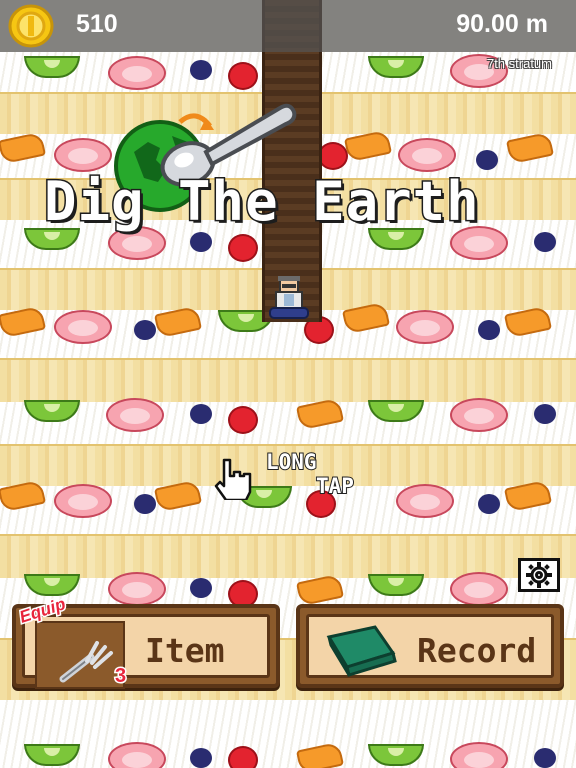 The height and width of the screenshot is (768, 576). What do you see at coordinates (361, 651) in the screenshot?
I see `green-book-icon` at bounding box center [361, 651].